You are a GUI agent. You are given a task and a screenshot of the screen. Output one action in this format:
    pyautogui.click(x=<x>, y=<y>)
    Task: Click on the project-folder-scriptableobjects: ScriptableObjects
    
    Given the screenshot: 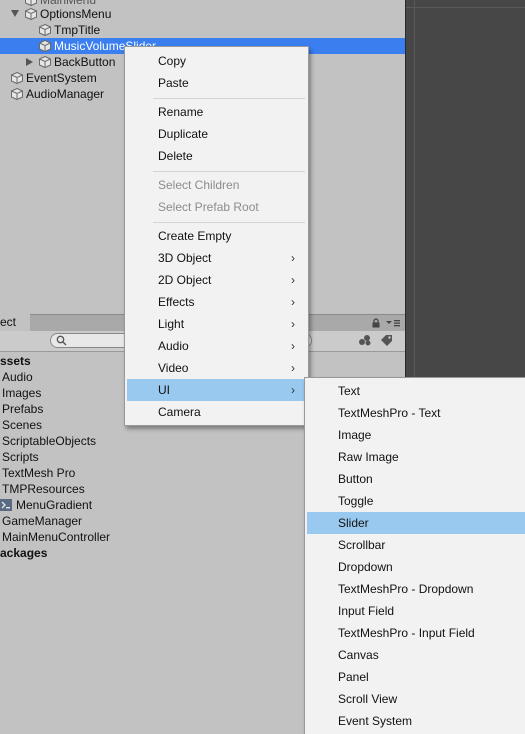 What is the action you would take?
    pyautogui.click(x=49, y=441)
    